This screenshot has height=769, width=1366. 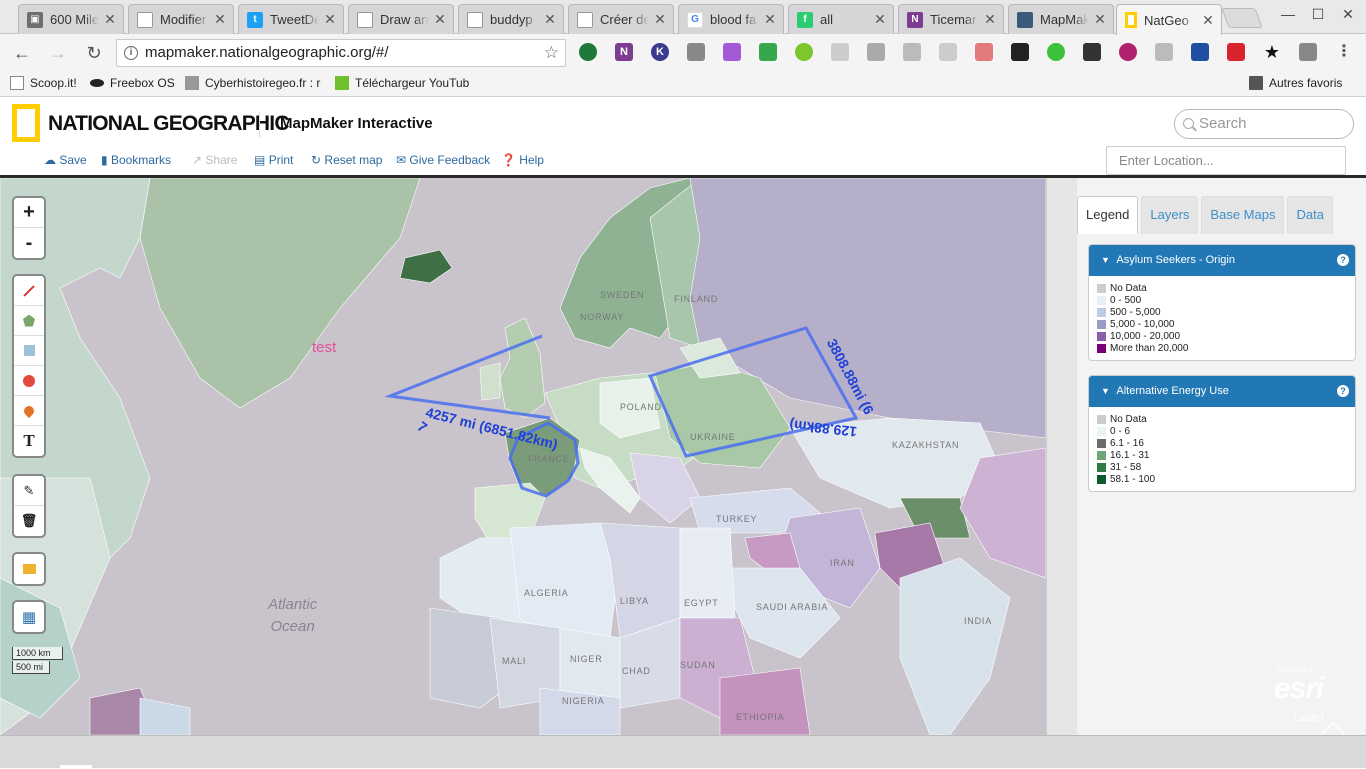 What do you see at coordinates (1288, 14) in the screenshot?
I see `minimize-icon: —` at bounding box center [1288, 14].